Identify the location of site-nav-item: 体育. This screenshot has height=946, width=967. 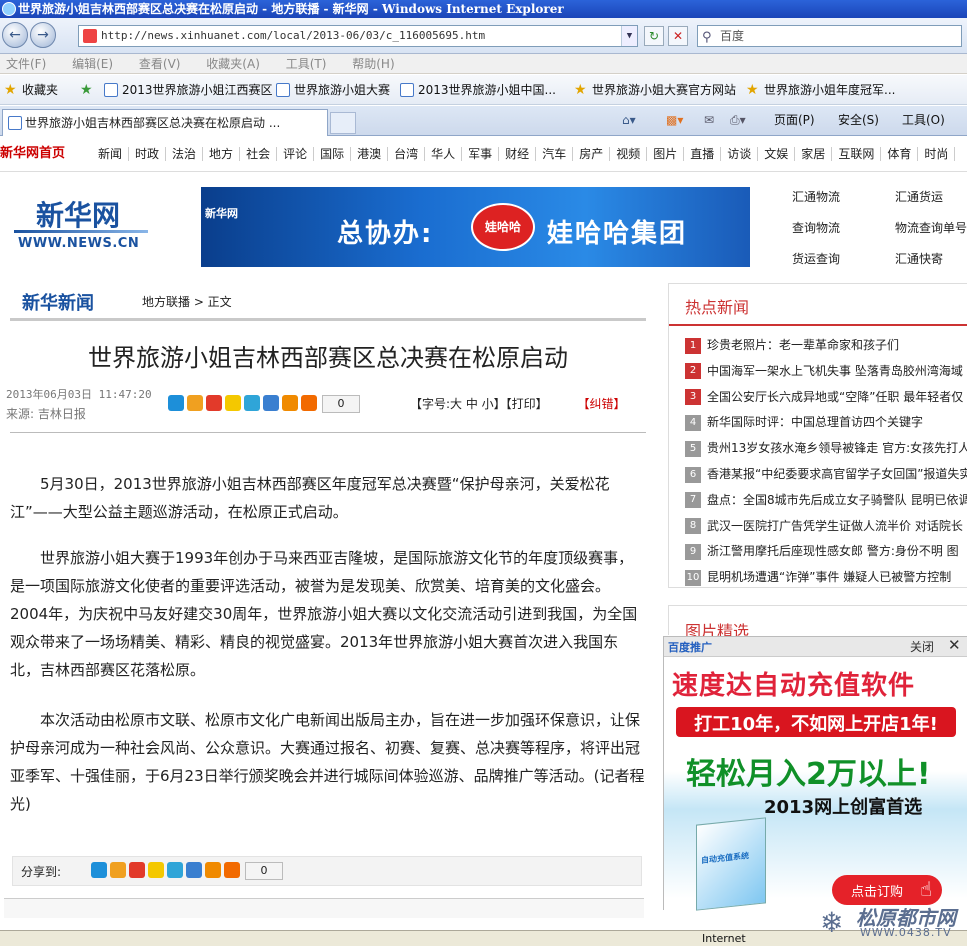
(900, 154).